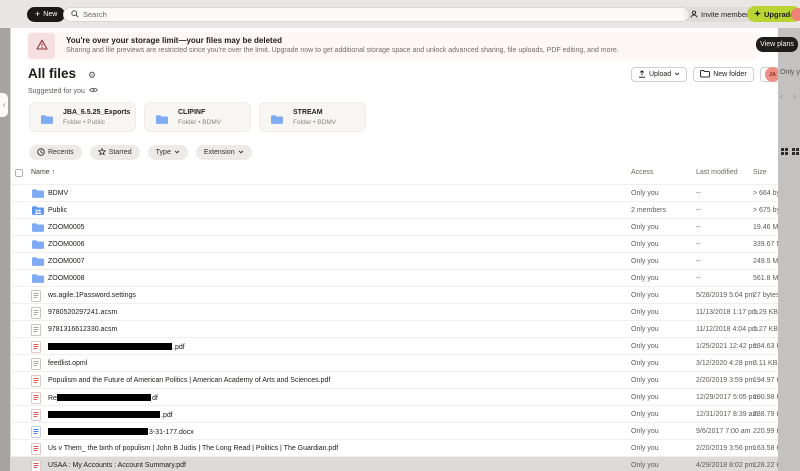  What do you see at coordinates (730, 74) in the screenshot?
I see `new-folder-label: New folder` at bounding box center [730, 74].